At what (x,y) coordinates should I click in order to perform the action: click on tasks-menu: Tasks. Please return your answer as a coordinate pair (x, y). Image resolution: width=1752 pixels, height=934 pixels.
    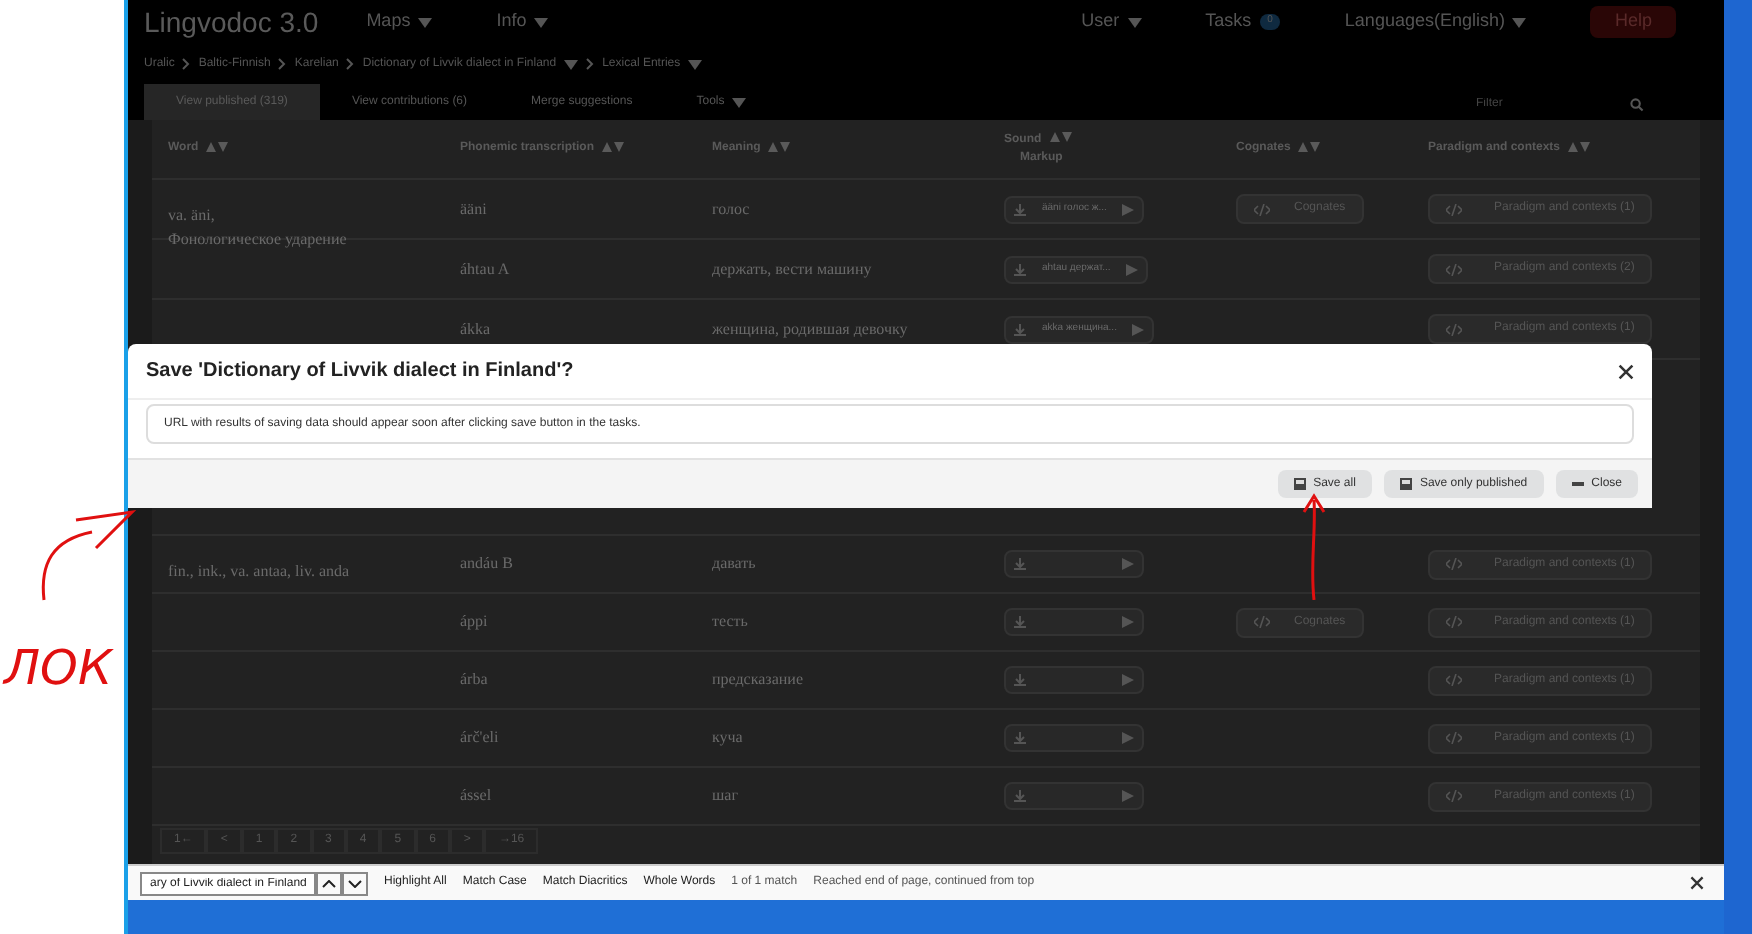
    Looking at the image, I should click on (1228, 22).